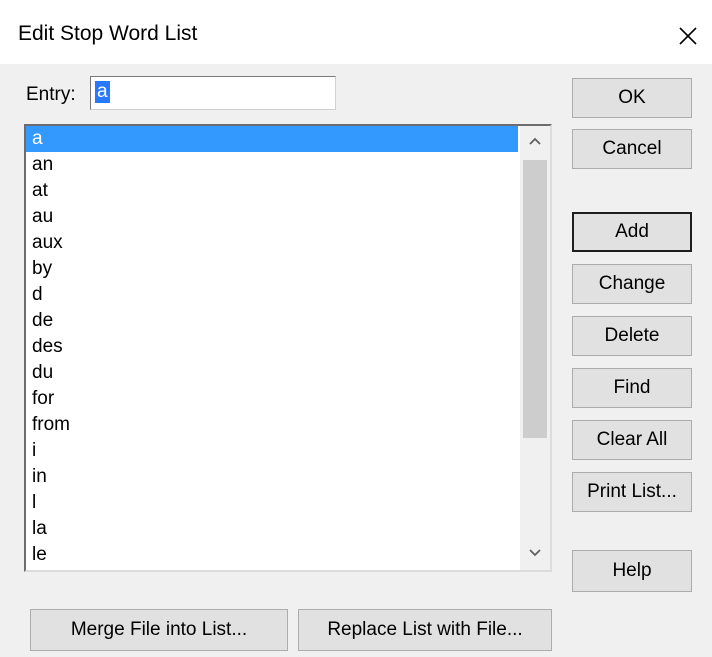 This screenshot has height=657, width=712. I want to click on close-icon, so click(688, 36).